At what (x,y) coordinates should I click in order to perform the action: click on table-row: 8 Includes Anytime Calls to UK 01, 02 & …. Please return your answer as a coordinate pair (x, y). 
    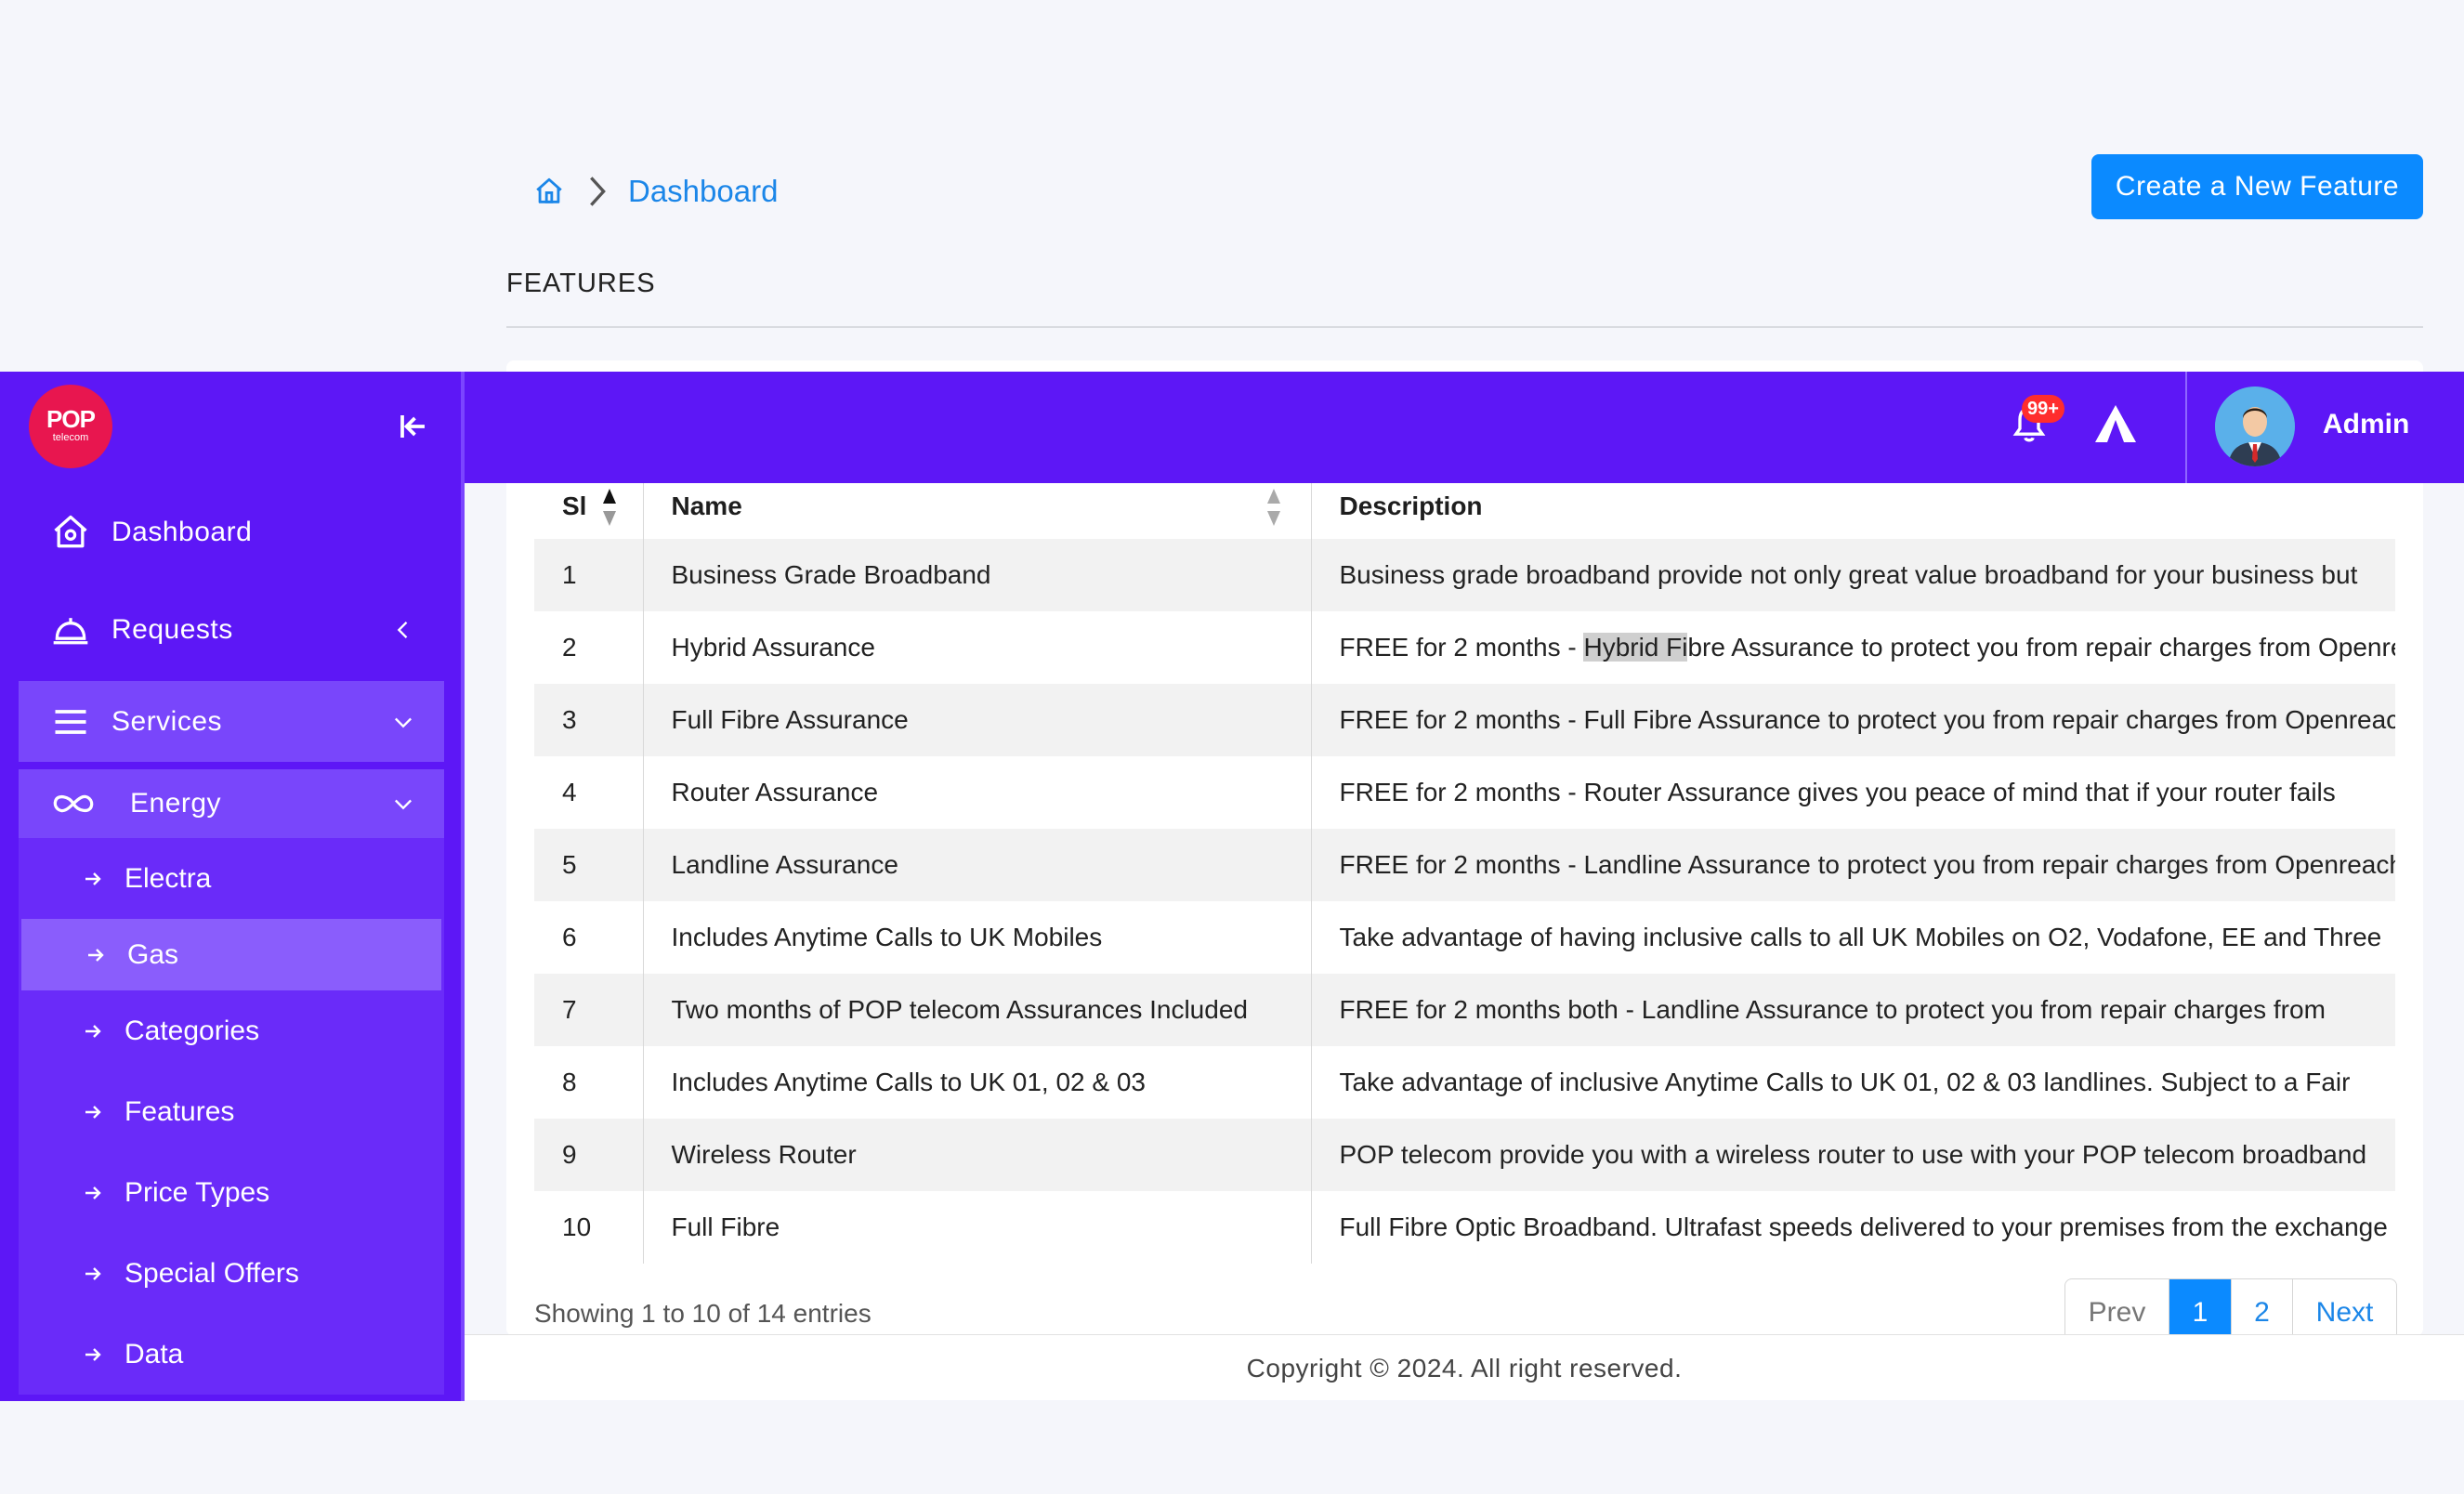
    Looking at the image, I should click on (1464, 1082).